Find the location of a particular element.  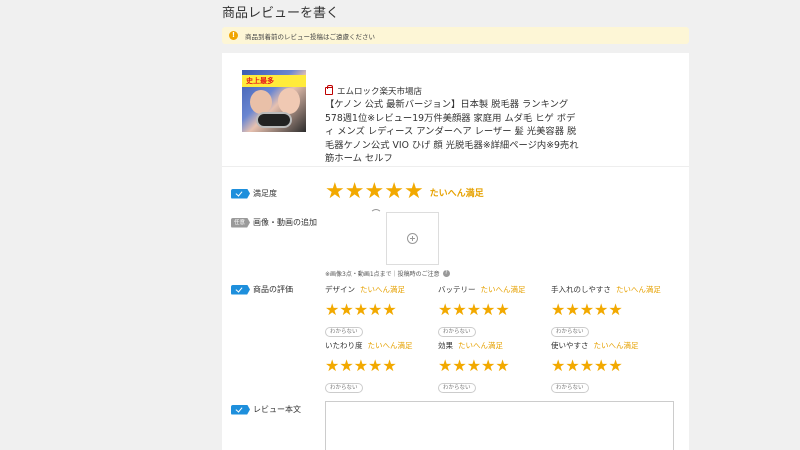

media-label: 画像・動画の追加 is located at coordinates (285, 222).